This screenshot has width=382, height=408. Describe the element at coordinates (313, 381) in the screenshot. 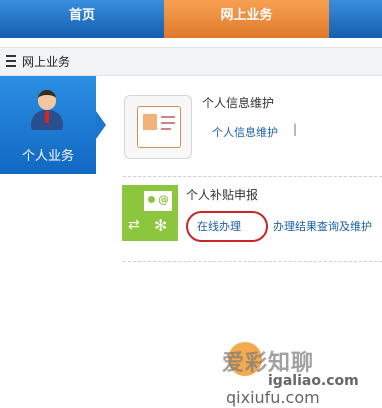

I see `watermark-url: igaliao.com` at that location.